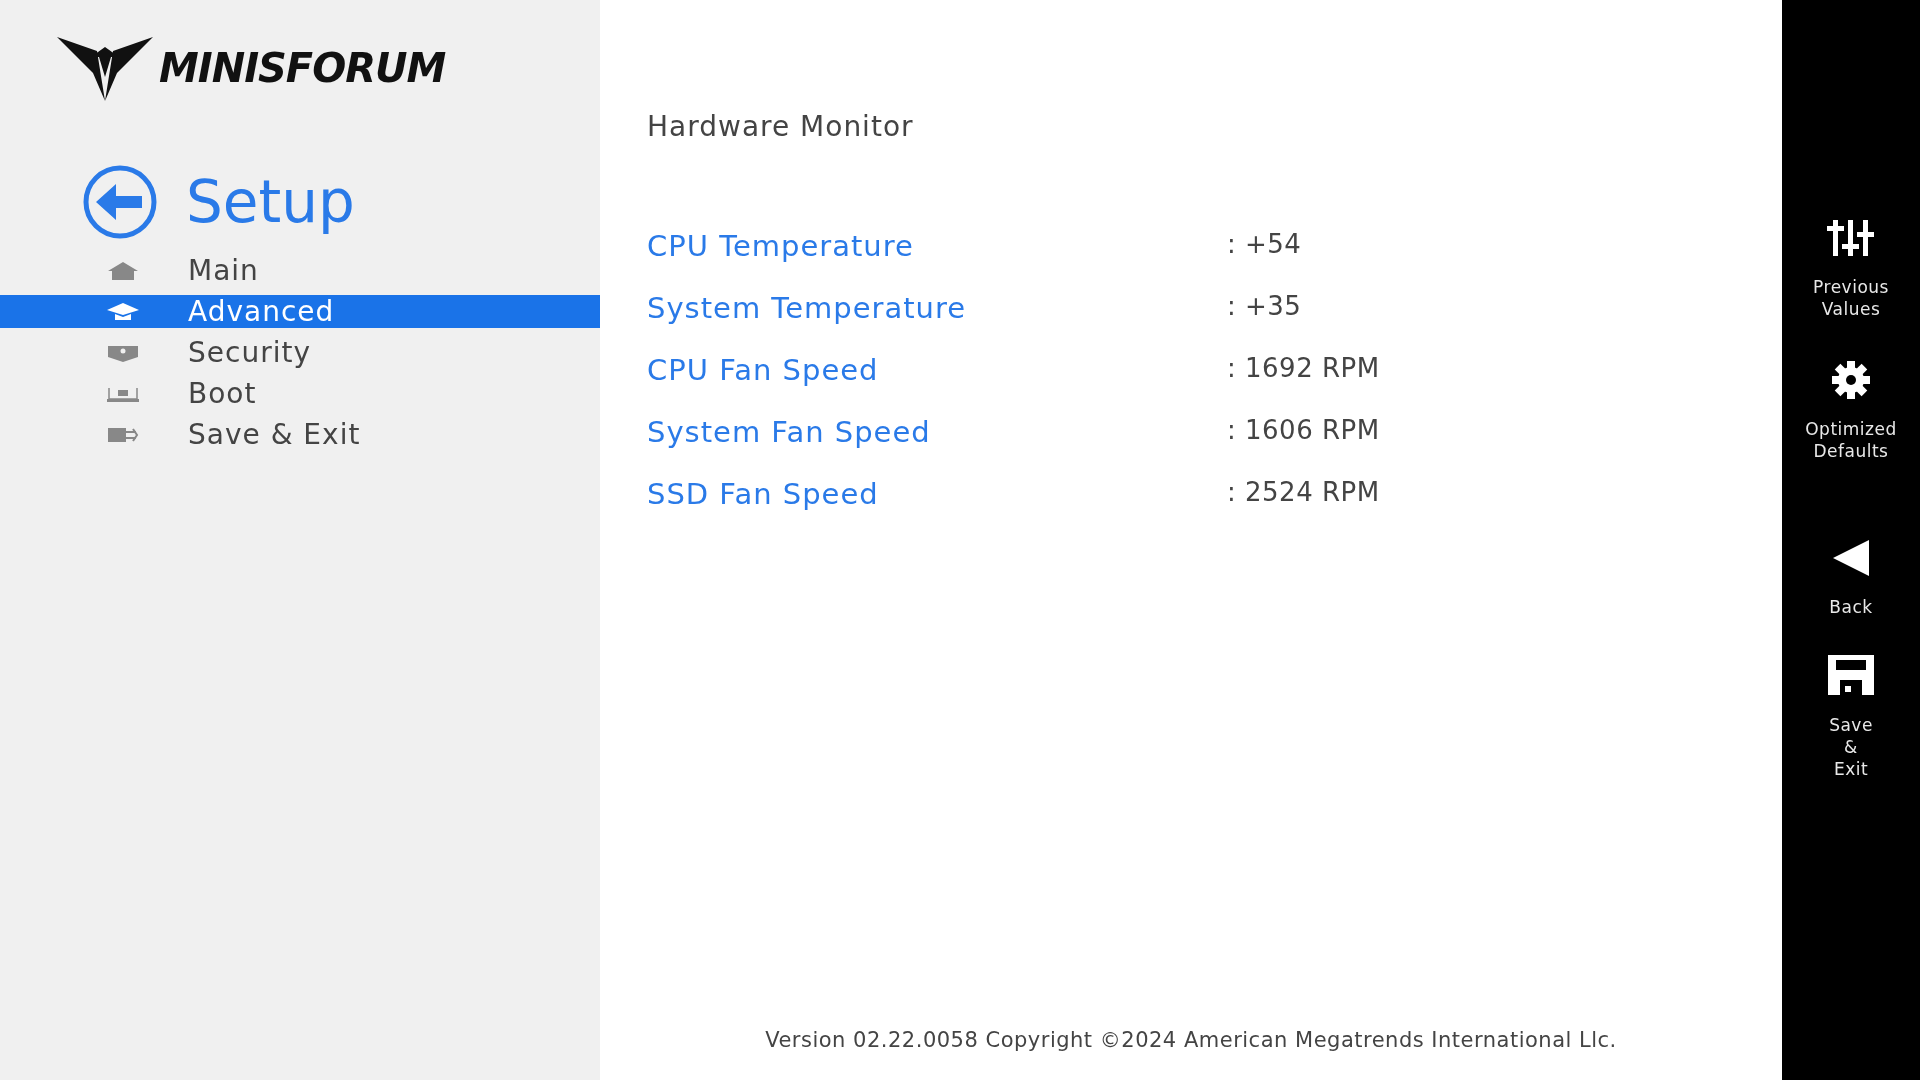 This screenshot has height=1080, width=1920. I want to click on action-button: Previous Values, so click(1851, 269).